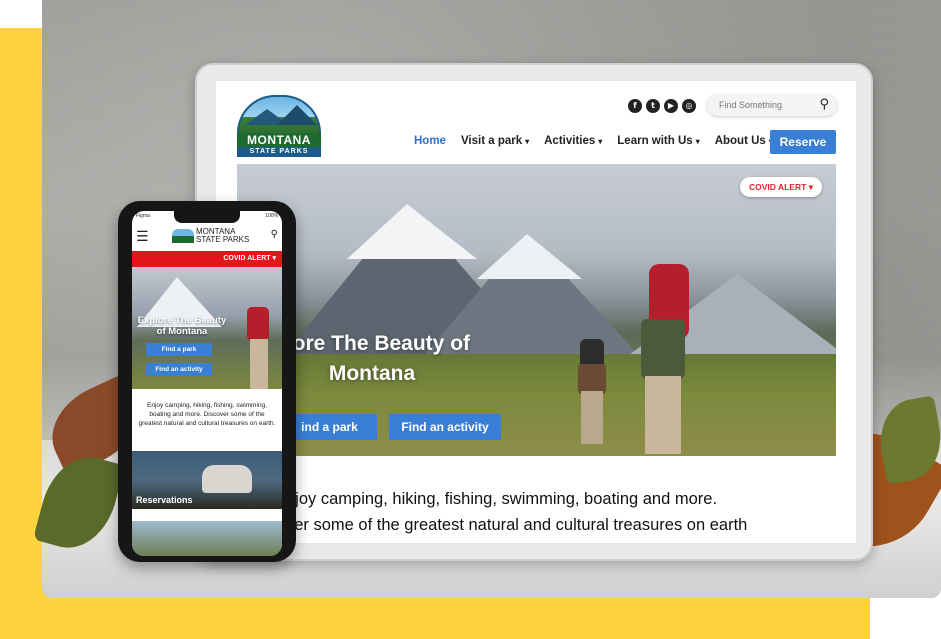 The height and width of the screenshot is (639, 941). I want to click on nav-label: Learn with Us, so click(655, 141).